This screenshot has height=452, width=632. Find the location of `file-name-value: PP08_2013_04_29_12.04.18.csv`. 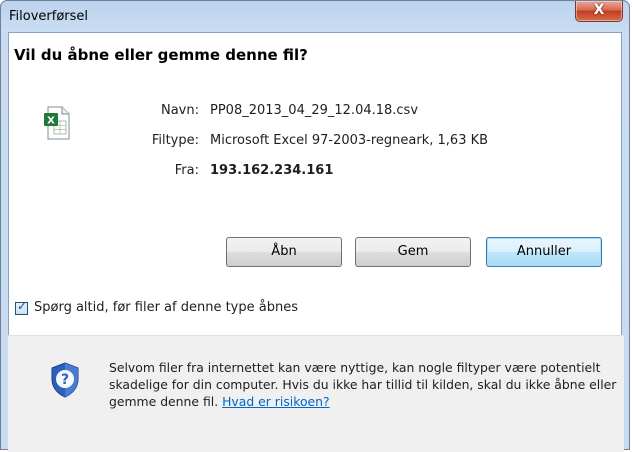

file-name-value: PP08_2013_04_29_12.04.18.csv is located at coordinates (314, 110).